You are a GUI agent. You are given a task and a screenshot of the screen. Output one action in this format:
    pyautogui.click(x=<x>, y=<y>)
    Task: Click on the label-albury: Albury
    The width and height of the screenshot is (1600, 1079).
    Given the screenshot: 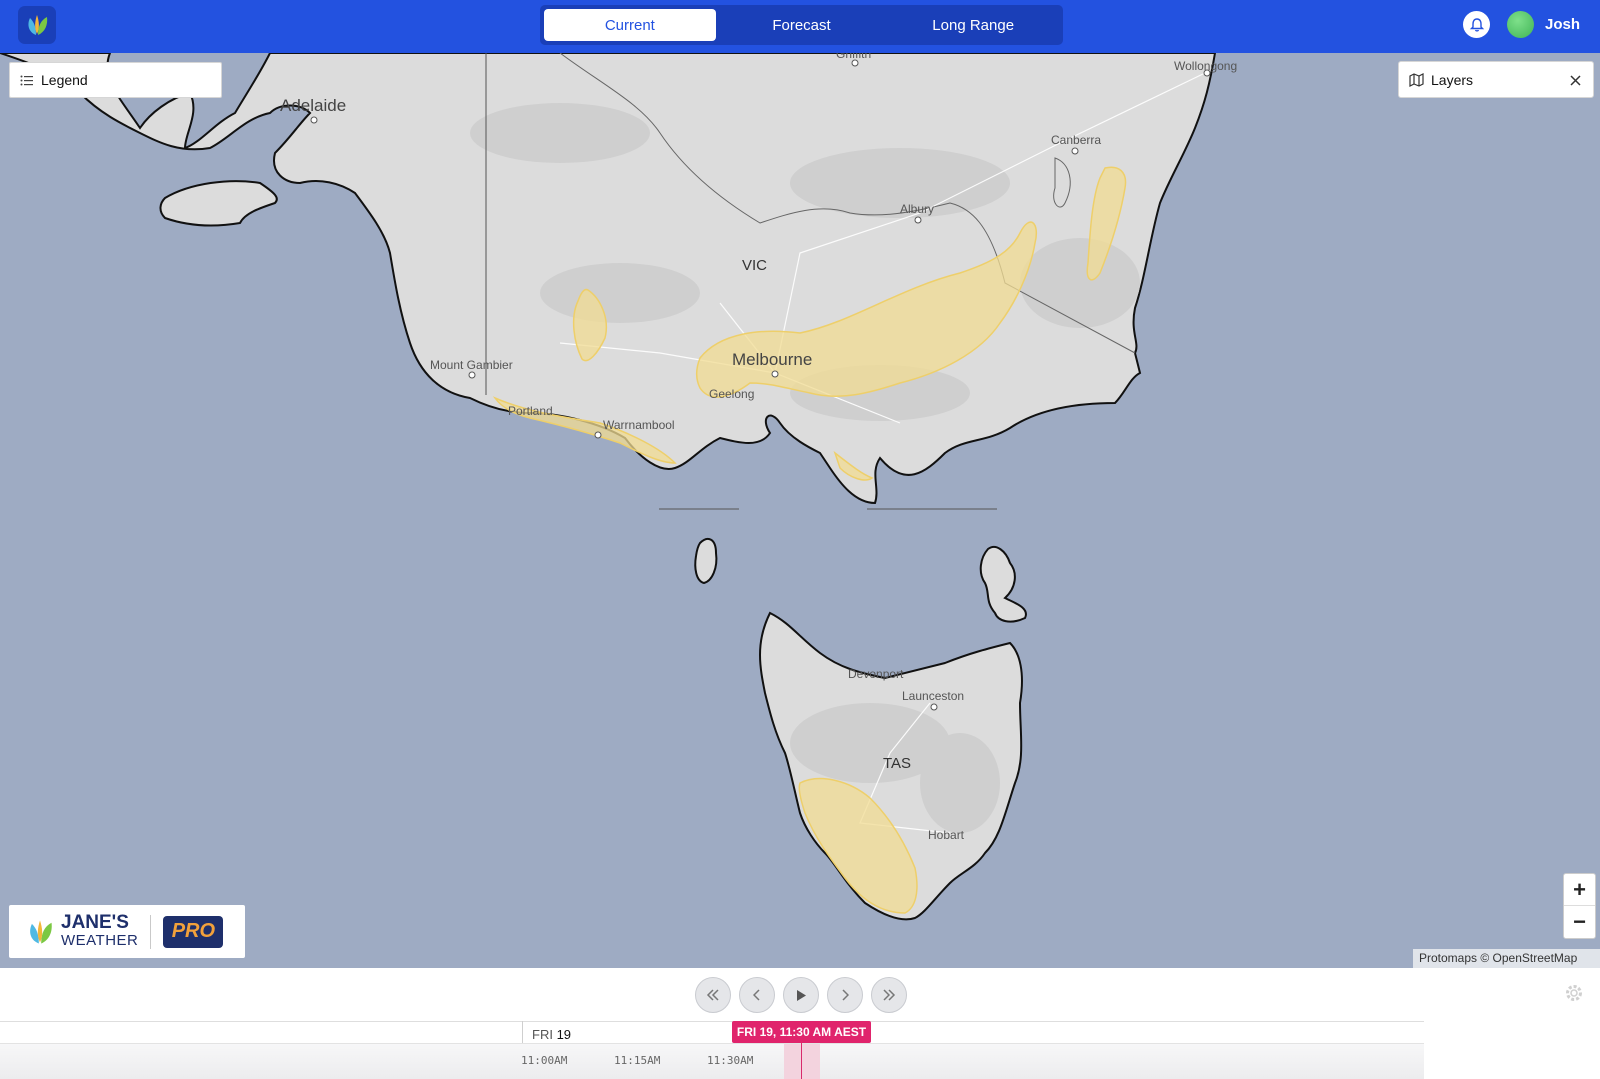 What is the action you would take?
    pyautogui.click(x=917, y=209)
    